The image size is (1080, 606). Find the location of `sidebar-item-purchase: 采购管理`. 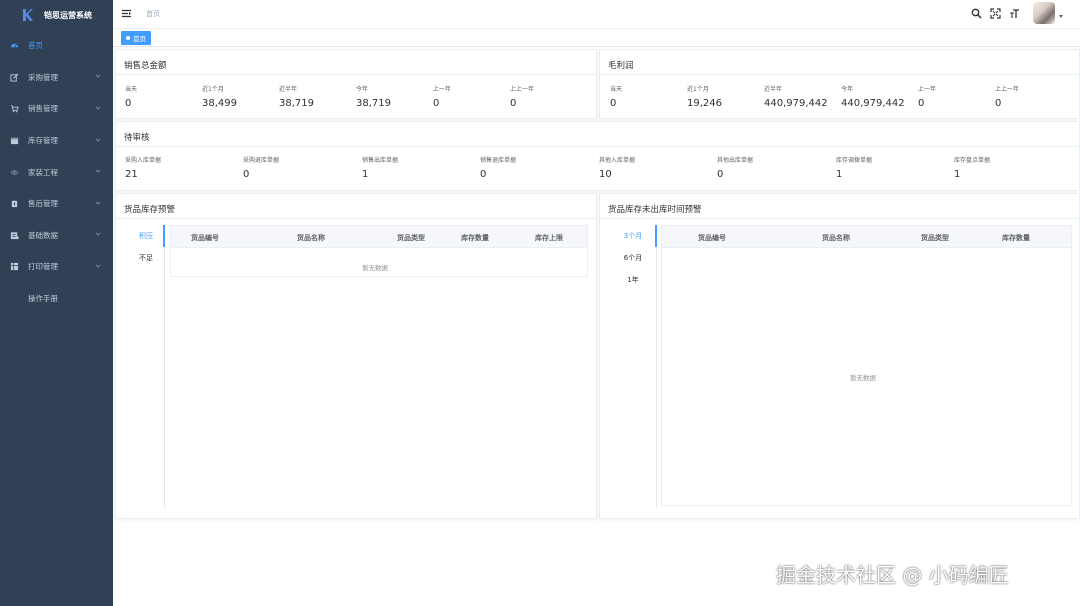

sidebar-item-purchase: 采购管理 is located at coordinates (56, 78).